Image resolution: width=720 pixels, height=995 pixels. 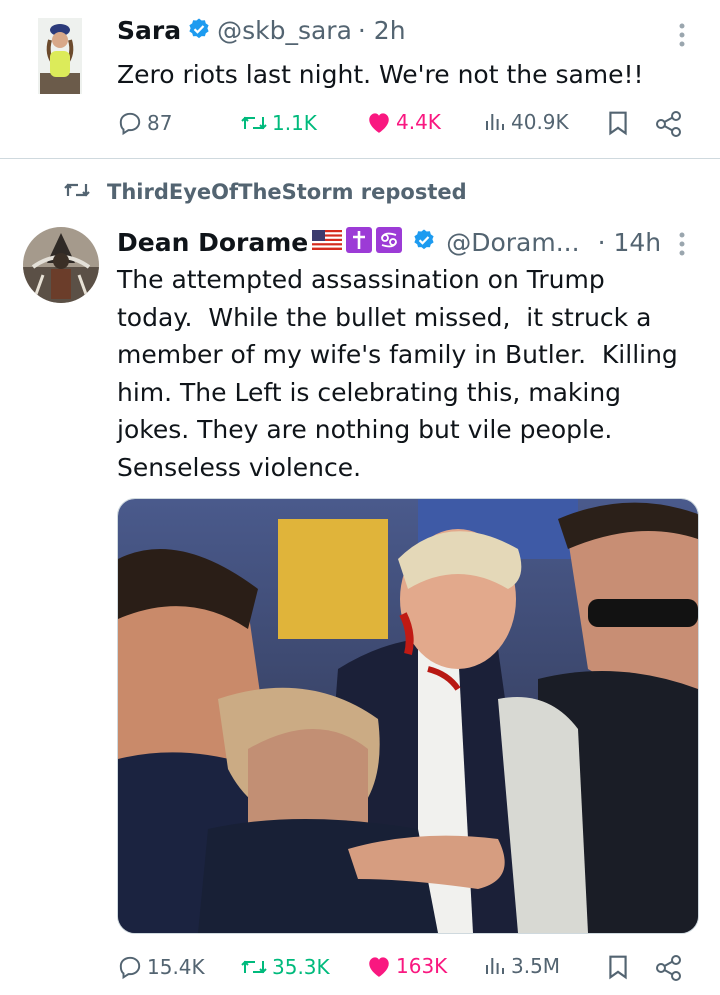 I want to click on timestamp: · 14h, so click(x=630, y=242).